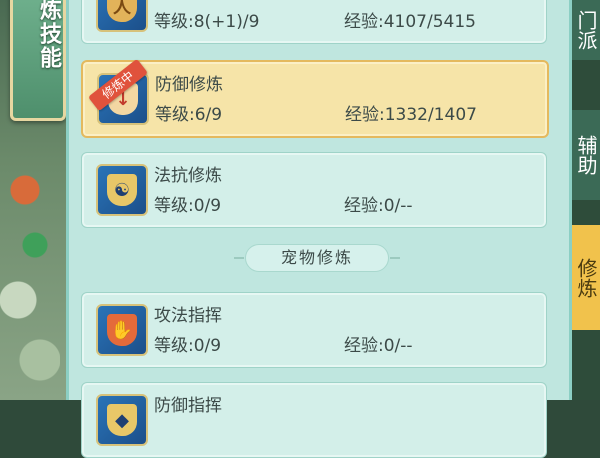 This screenshot has height=458, width=600. I want to click on tab-cultivation: 修炼, so click(586, 277).